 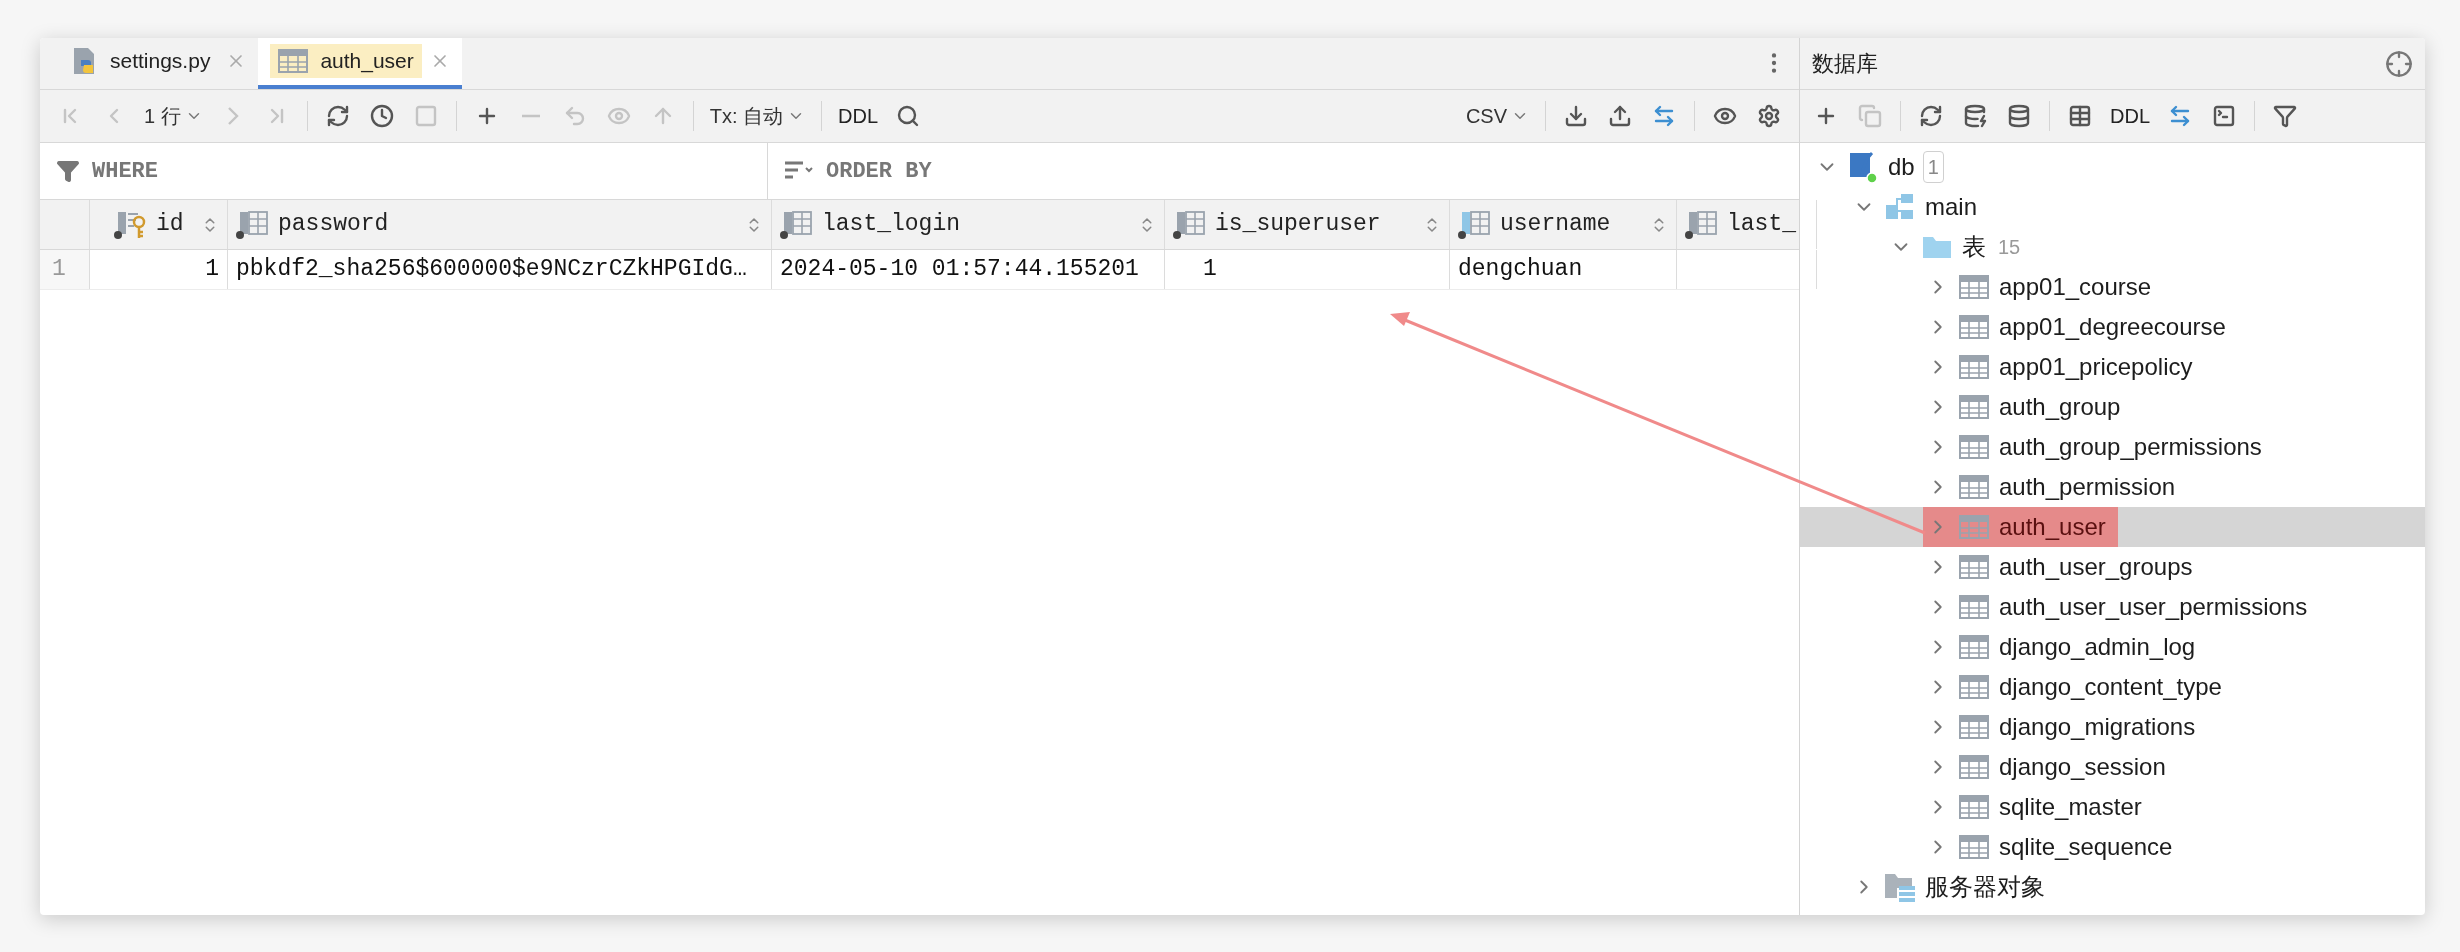 What do you see at coordinates (160, 61) in the screenshot?
I see `tab-label: settings.py` at bounding box center [160, 61].